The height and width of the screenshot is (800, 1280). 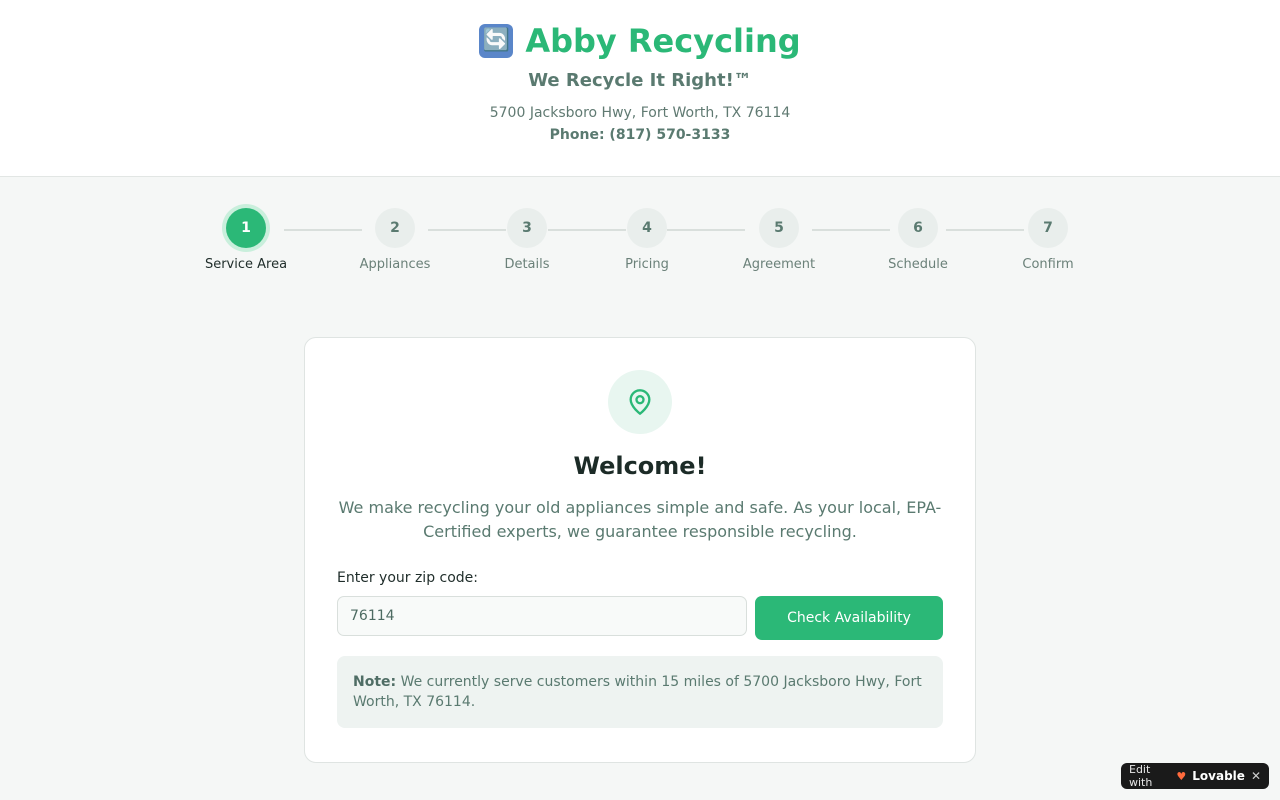 What do you see at coordinates (246, 228) in the screenshot?
I see `step-number: 1` at bounding box center [246, 228].